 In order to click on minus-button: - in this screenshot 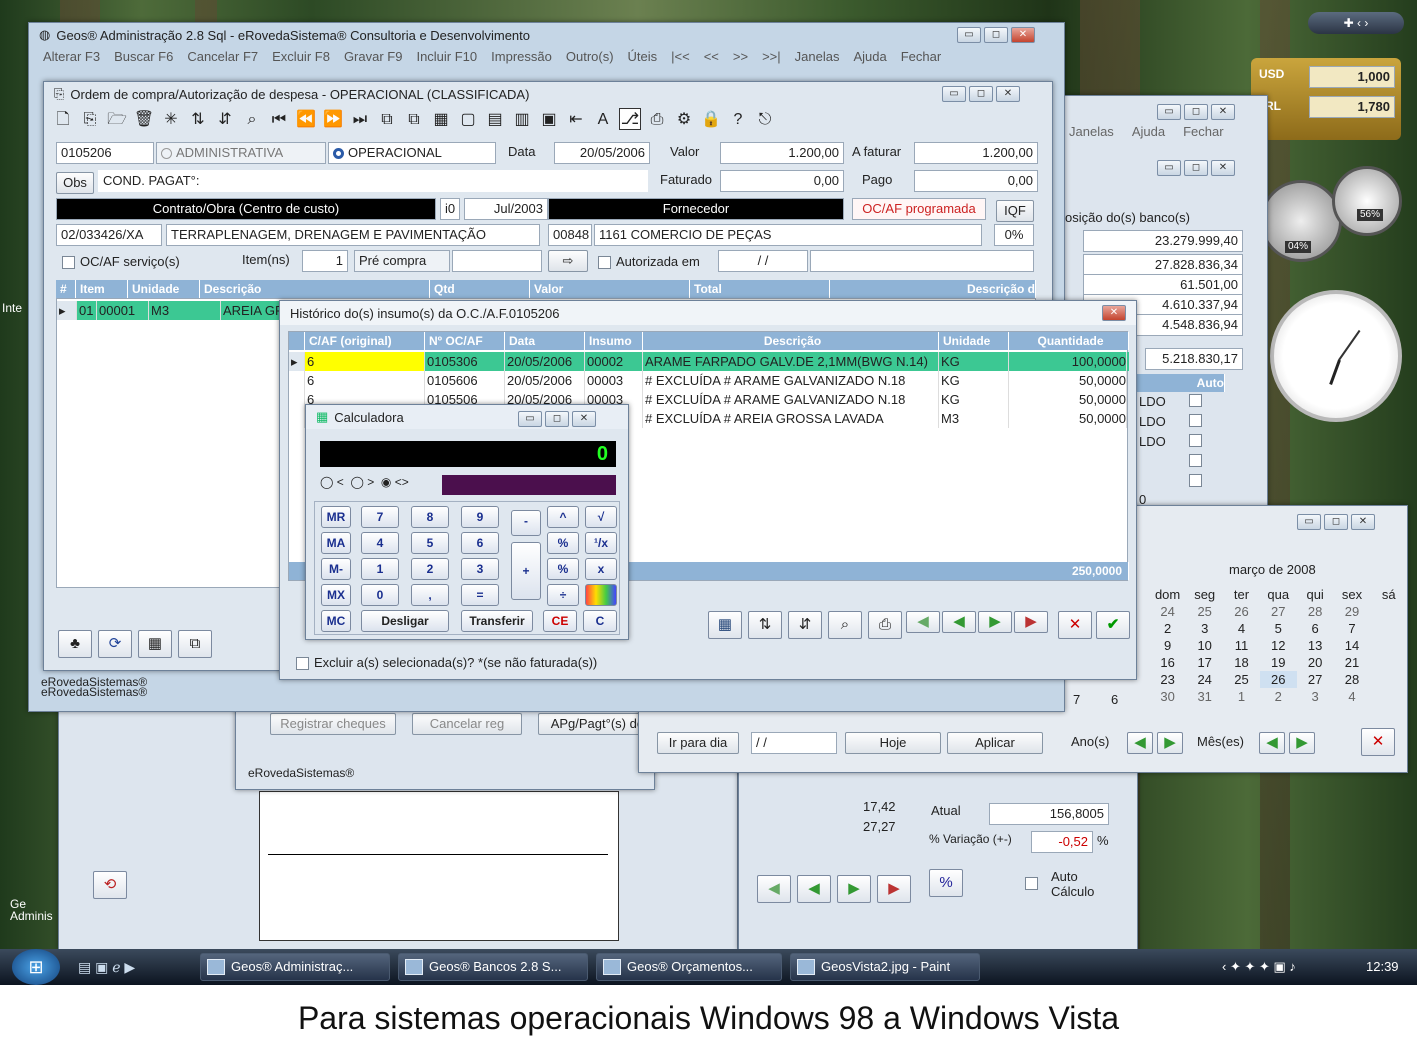, I will do `click(526, 523)`.